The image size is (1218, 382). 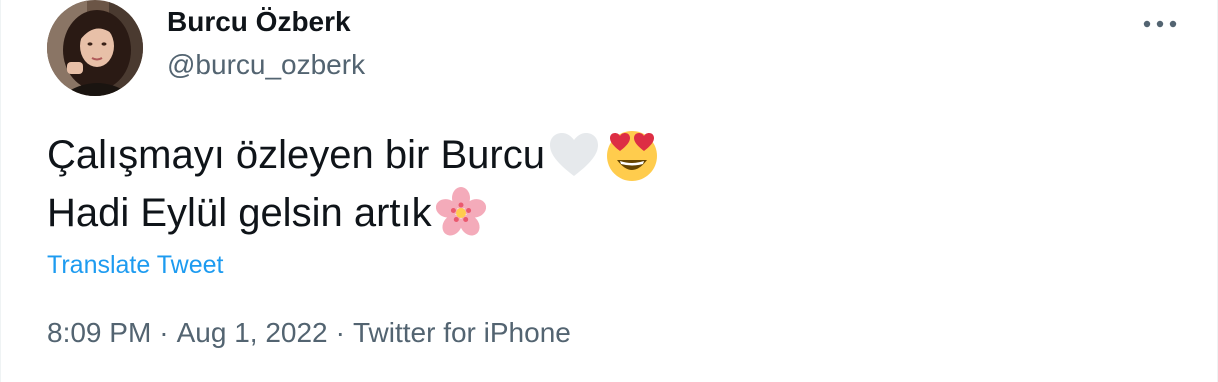 I want to click on author-block: Burcu Özberk @burcu_ozberk, so click(x=266, y=43).